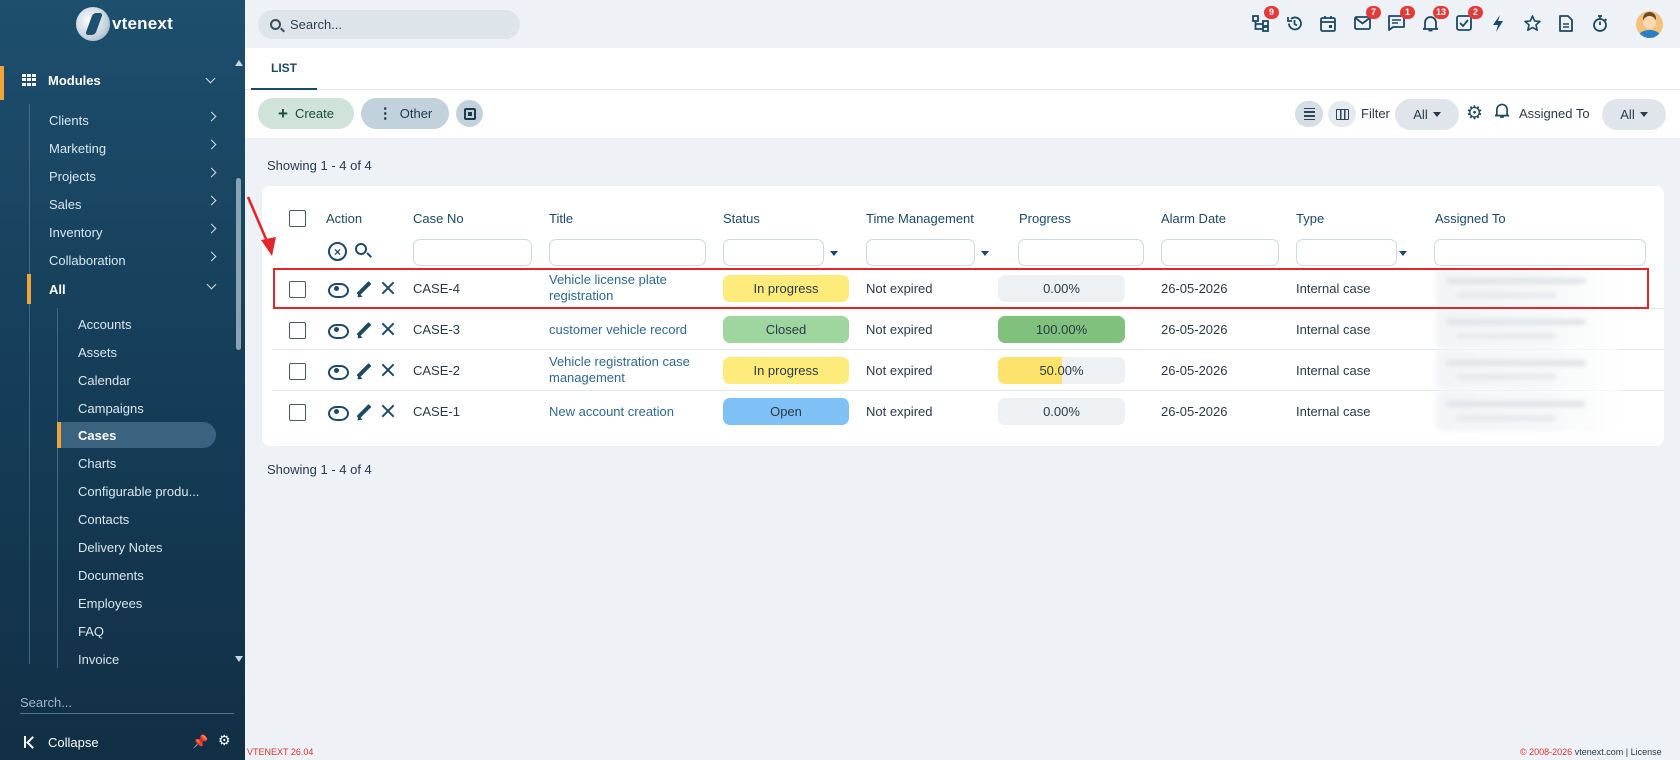 This screenshot has width=1680, height=760. I want to click on filter-title-input, so click(627, 252).